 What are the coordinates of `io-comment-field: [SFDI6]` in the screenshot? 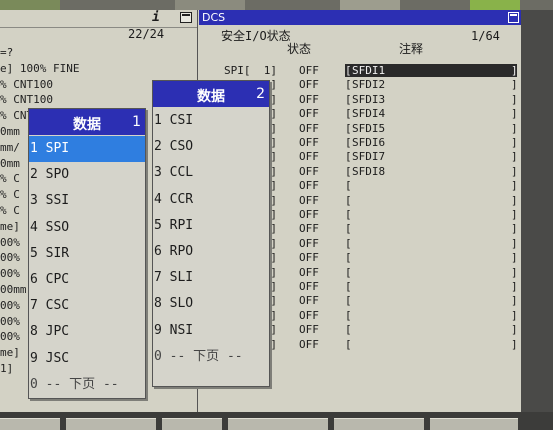 It's located at (431, 142).